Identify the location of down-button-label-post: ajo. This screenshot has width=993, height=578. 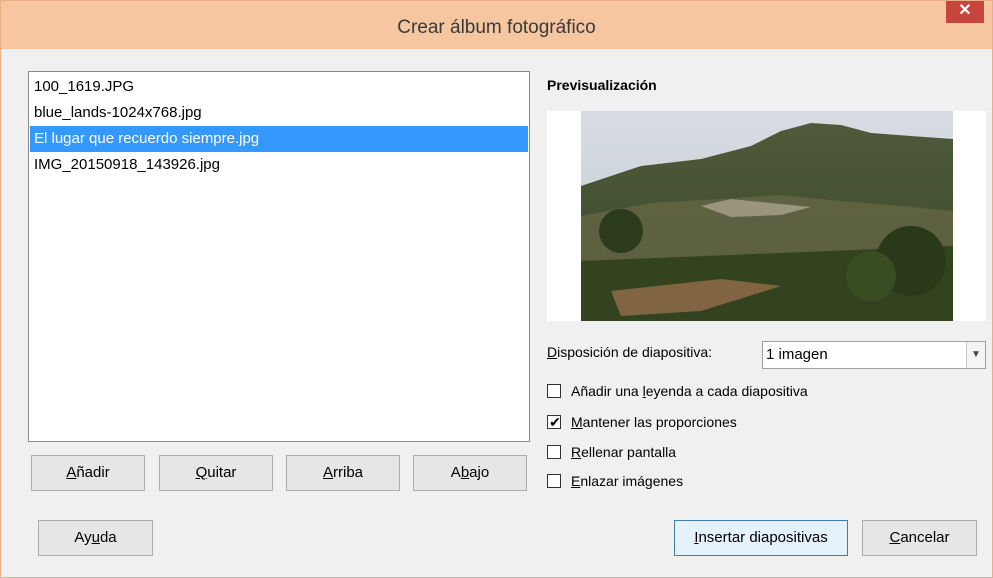
(479, 472).